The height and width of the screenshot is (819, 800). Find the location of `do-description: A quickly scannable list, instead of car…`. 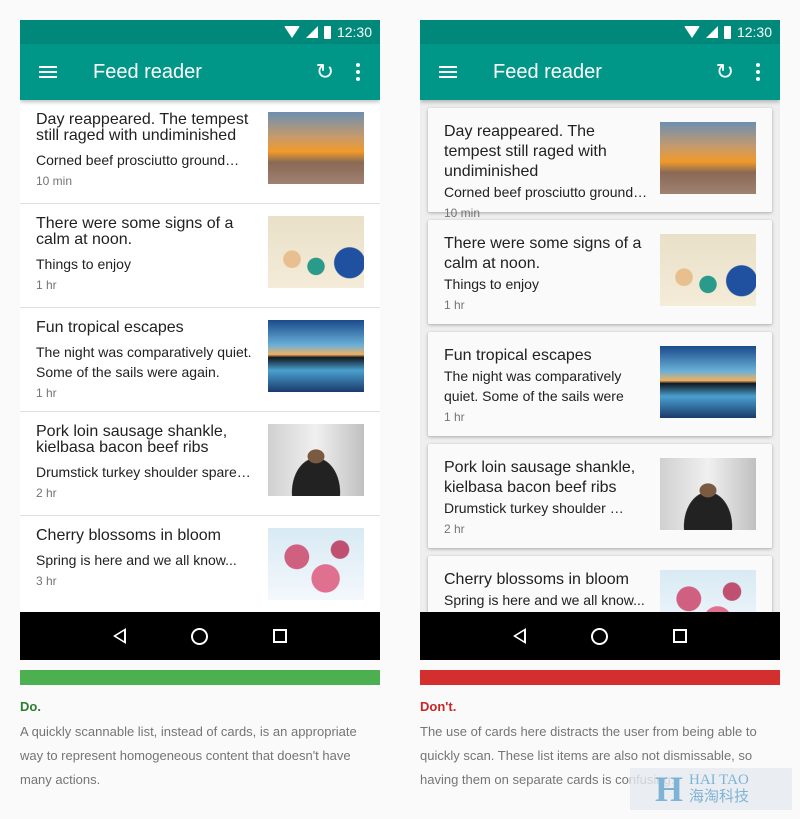

do-description: A quickly scannable list, instead of car… is located at coordinates (188, 755).